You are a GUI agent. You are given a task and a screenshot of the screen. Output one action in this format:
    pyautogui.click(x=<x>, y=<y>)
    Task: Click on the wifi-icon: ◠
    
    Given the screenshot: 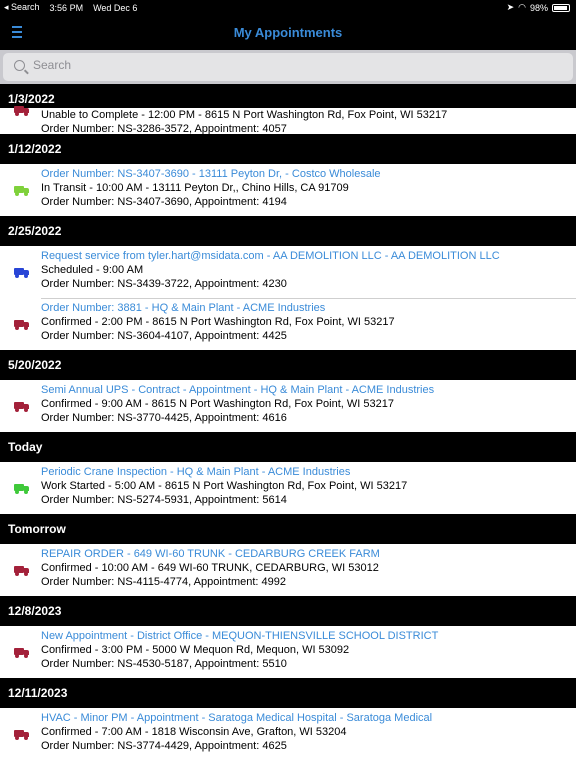 What is the action you would take?
    pyautogui.click(x=522, y=7)
    